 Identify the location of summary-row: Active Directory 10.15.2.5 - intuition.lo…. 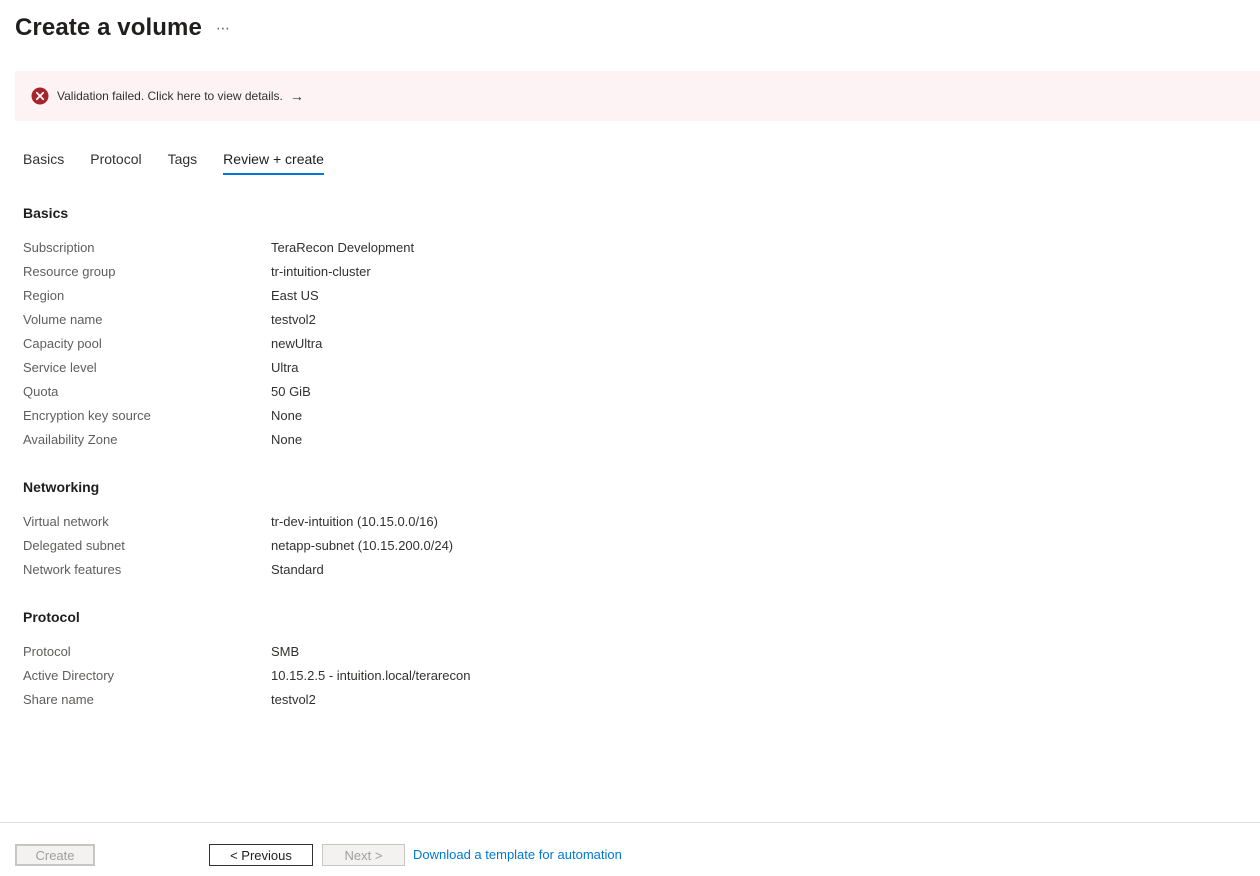
(246, 675).